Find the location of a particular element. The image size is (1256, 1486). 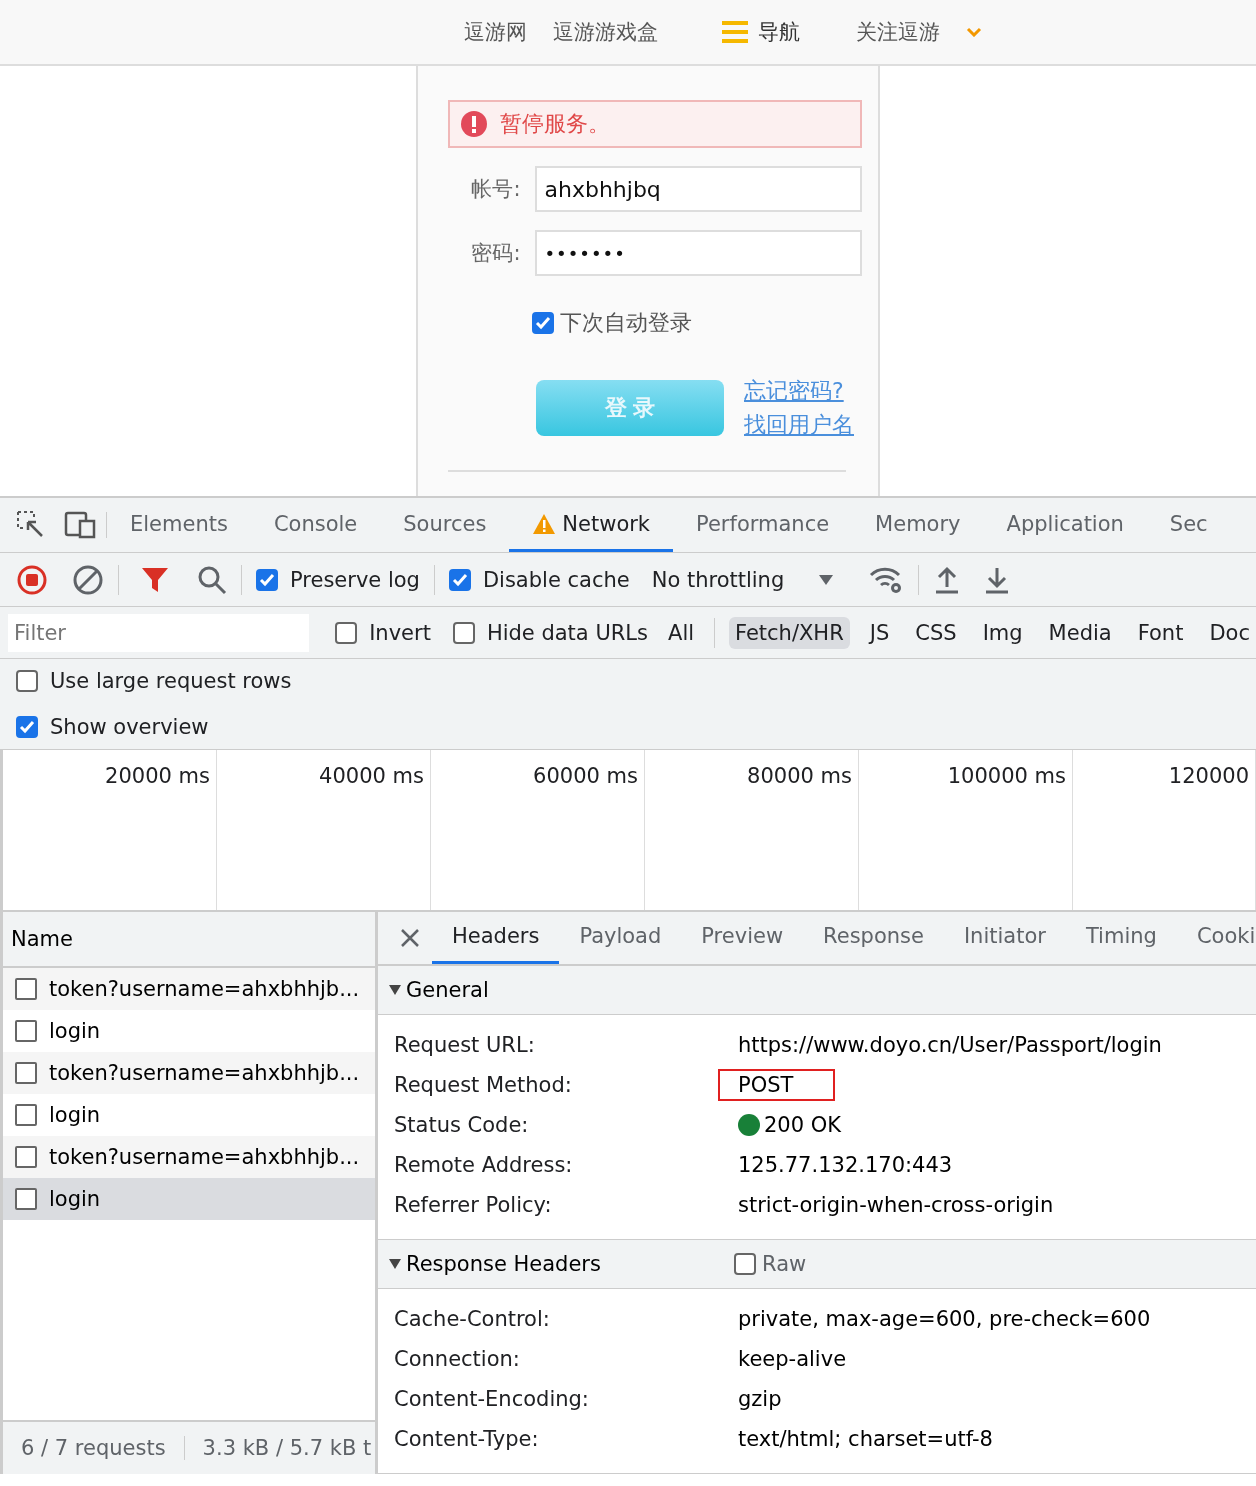

header-value: strict-origin-when-cross-origin is located at coordinates (896, 1204).